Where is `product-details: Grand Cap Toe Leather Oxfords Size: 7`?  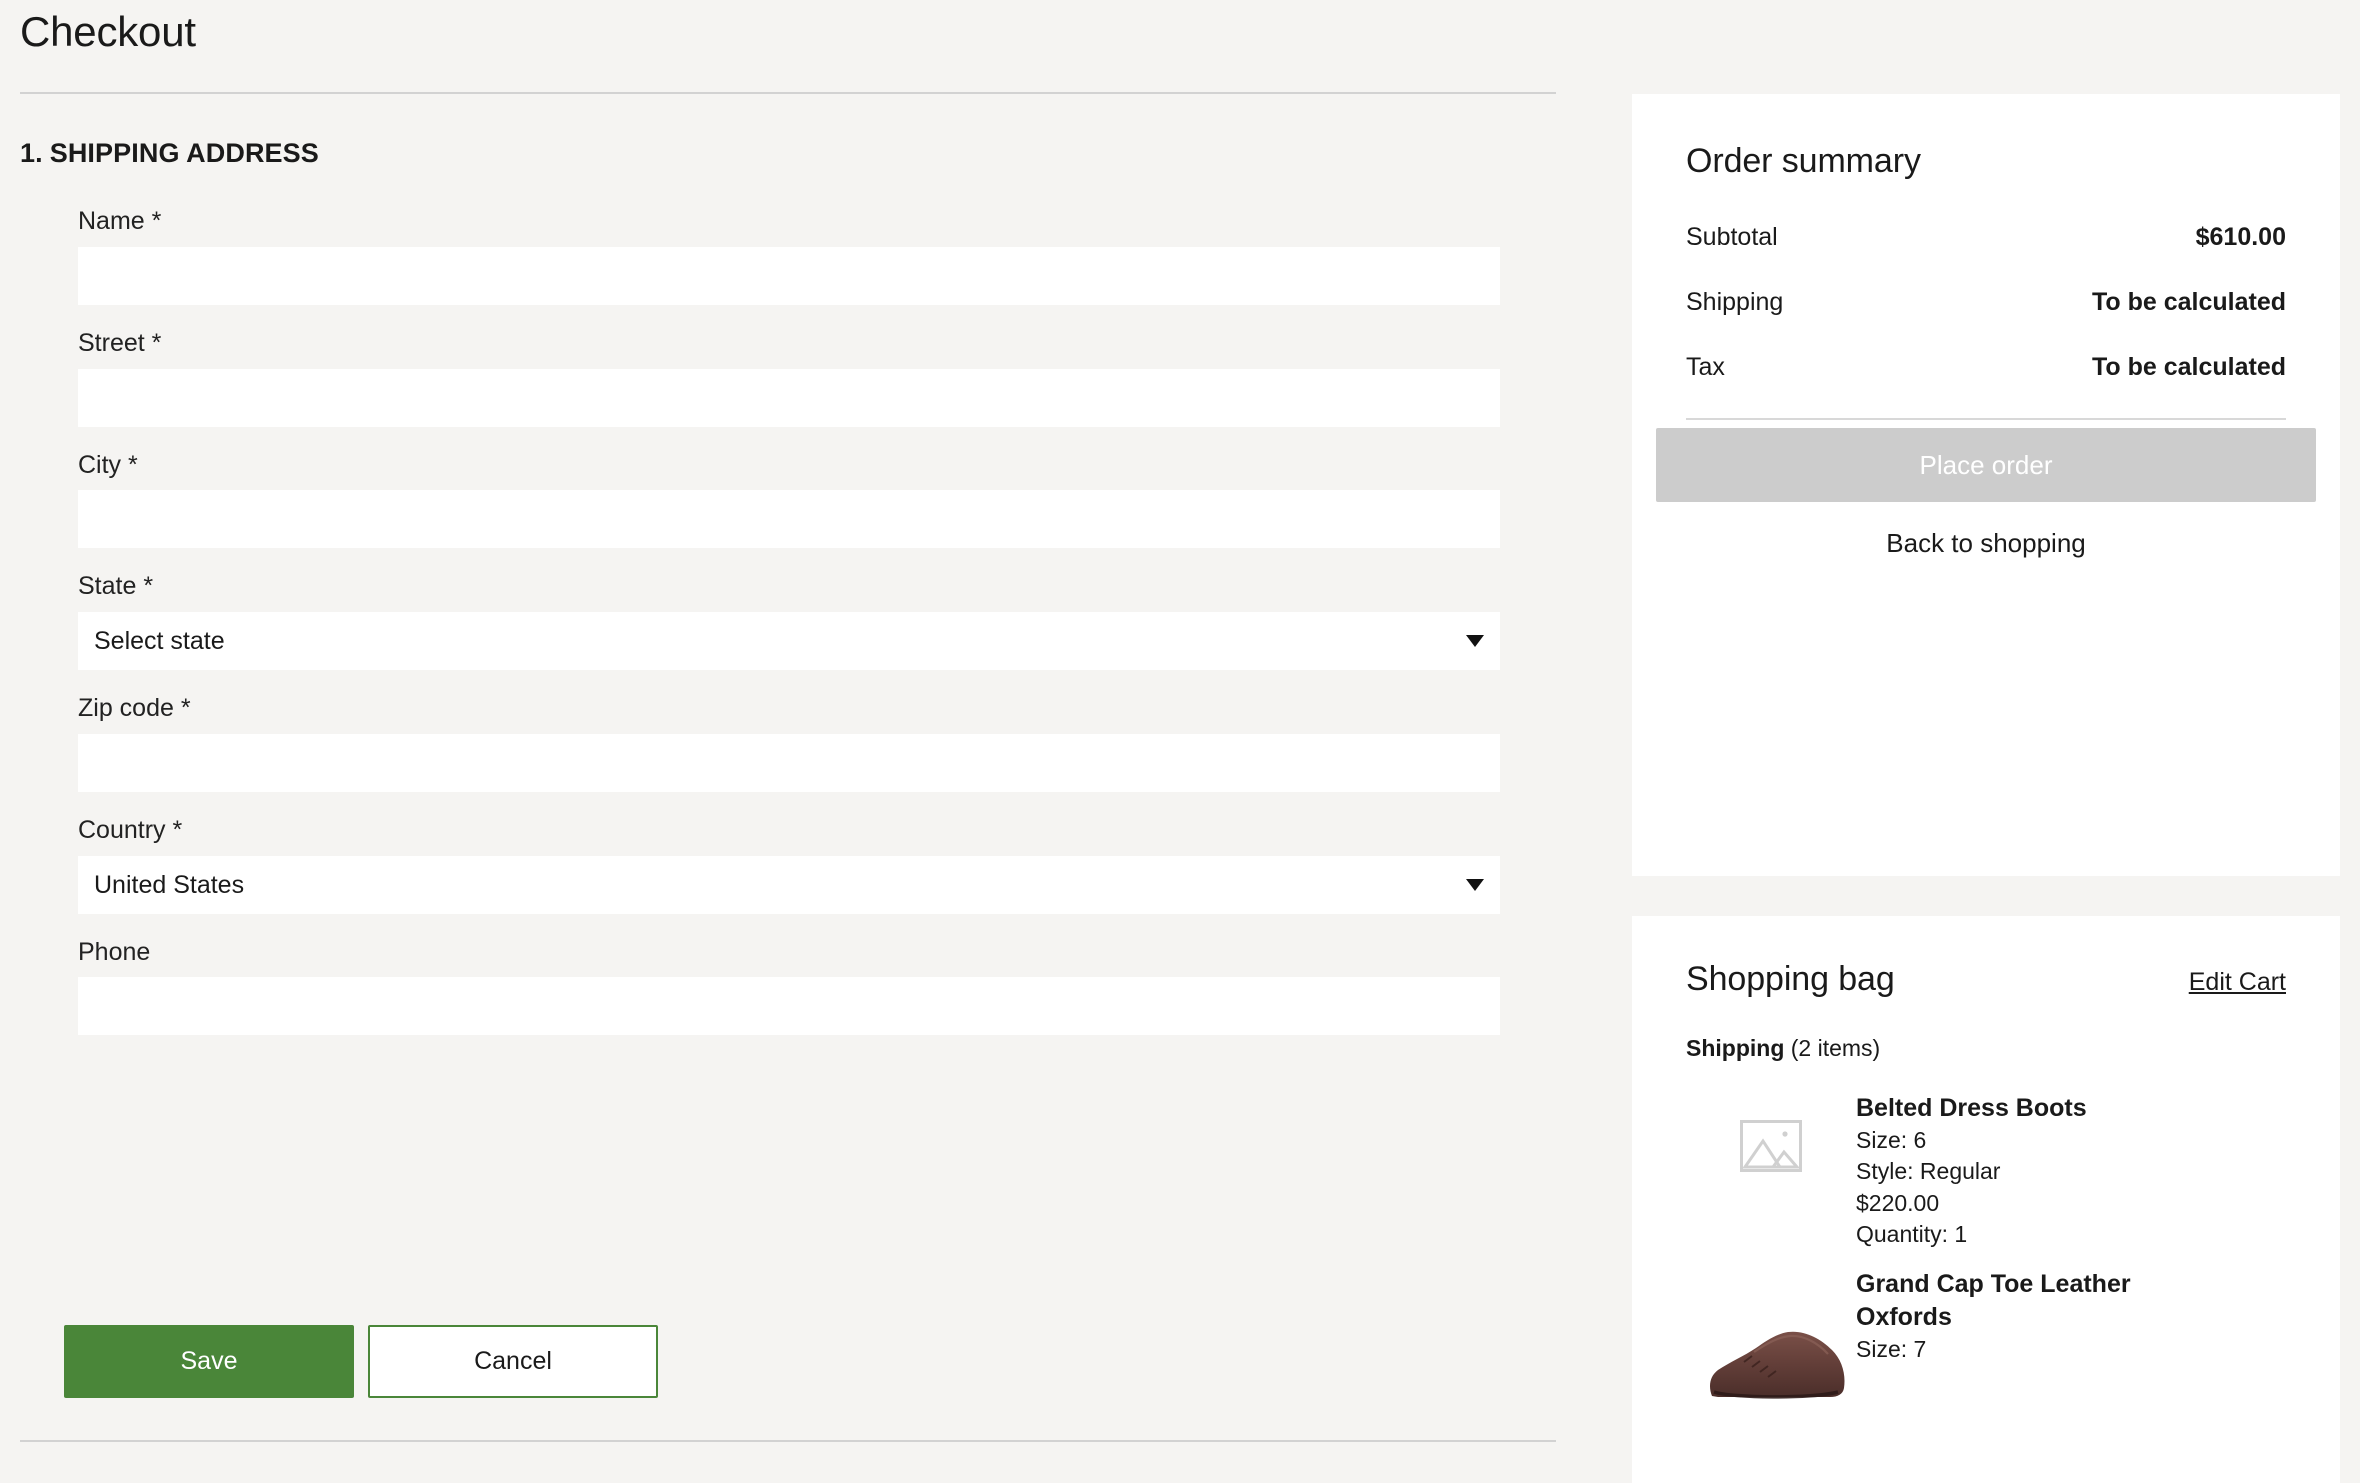
product-details: Grand Cap Toe Leather Oxfords Size: 7 is located at coordinates (2041, 1315).